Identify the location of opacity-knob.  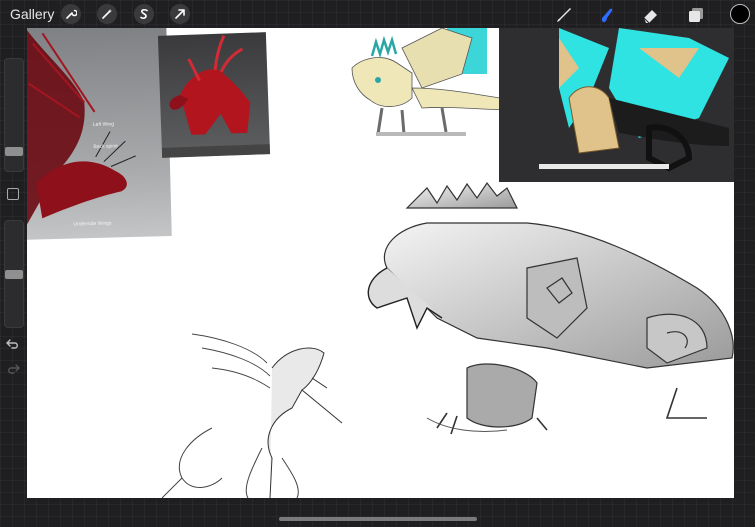
(14, 274).